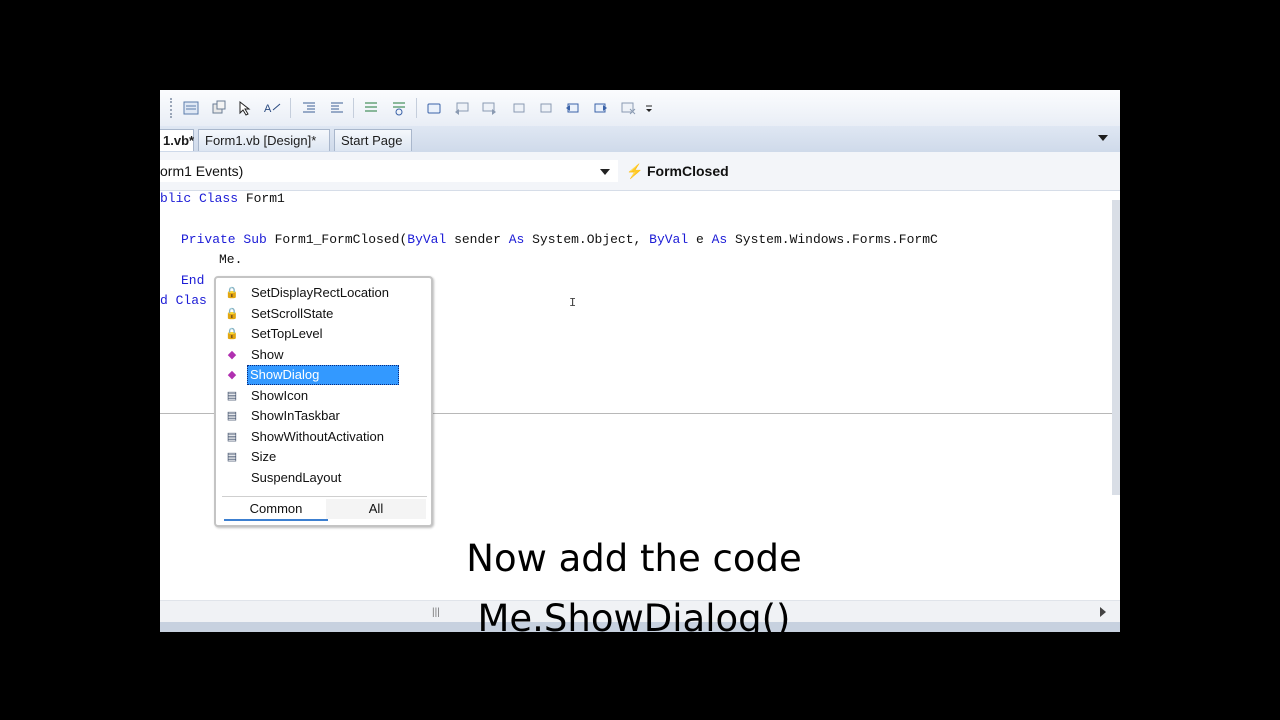 Image resolution: width=1280 pixels, height=720 pixels. I want to click on svg-text: A, so click(268, 109).